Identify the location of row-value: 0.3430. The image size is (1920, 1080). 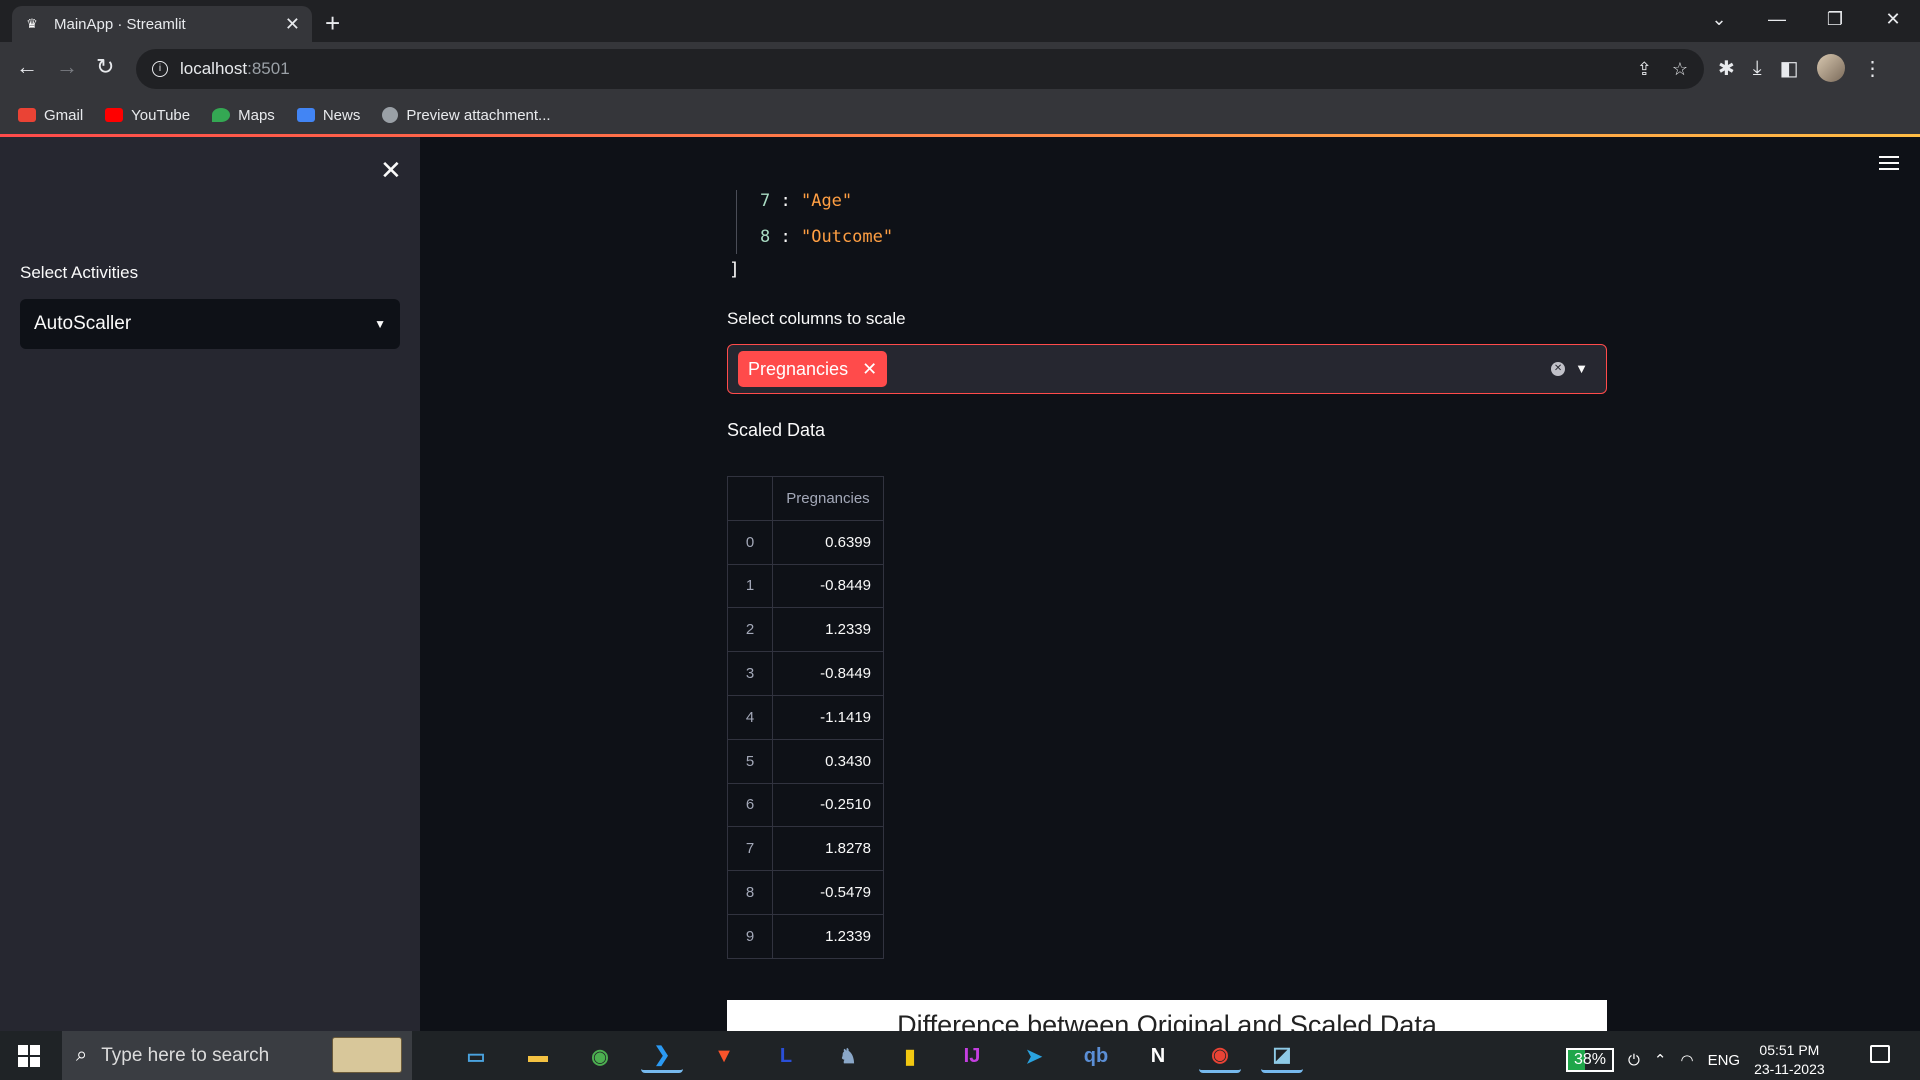
(828, 761).